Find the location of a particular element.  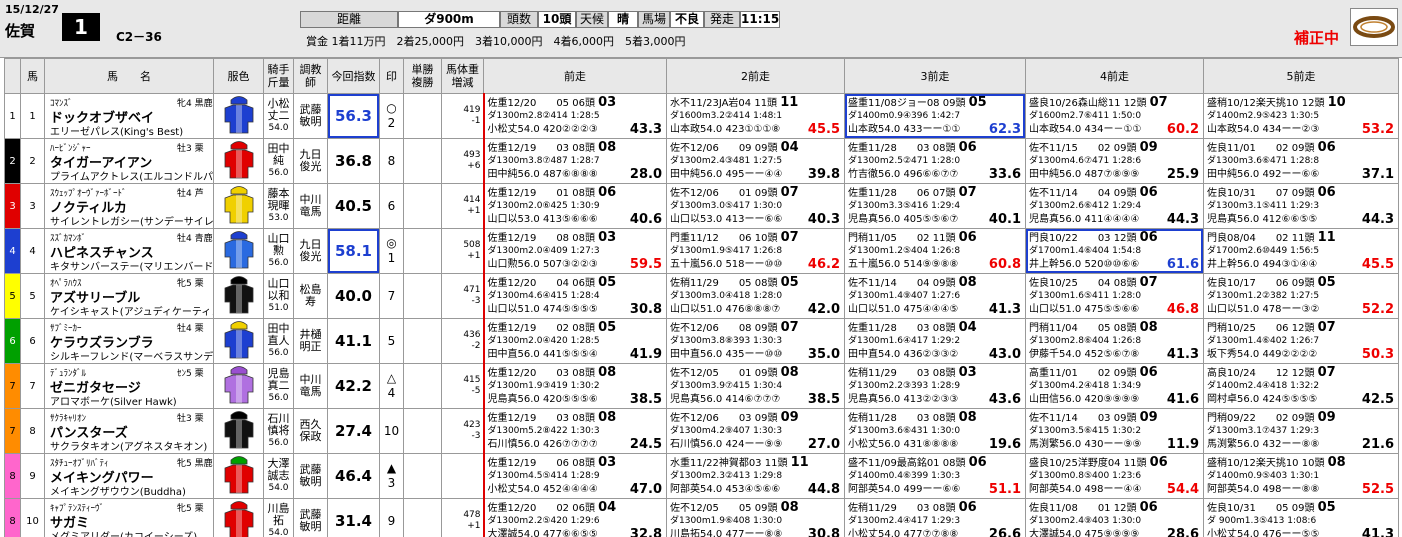

jockey-cell: 川島 拓 54.0 is located at coordinates (278, 517).